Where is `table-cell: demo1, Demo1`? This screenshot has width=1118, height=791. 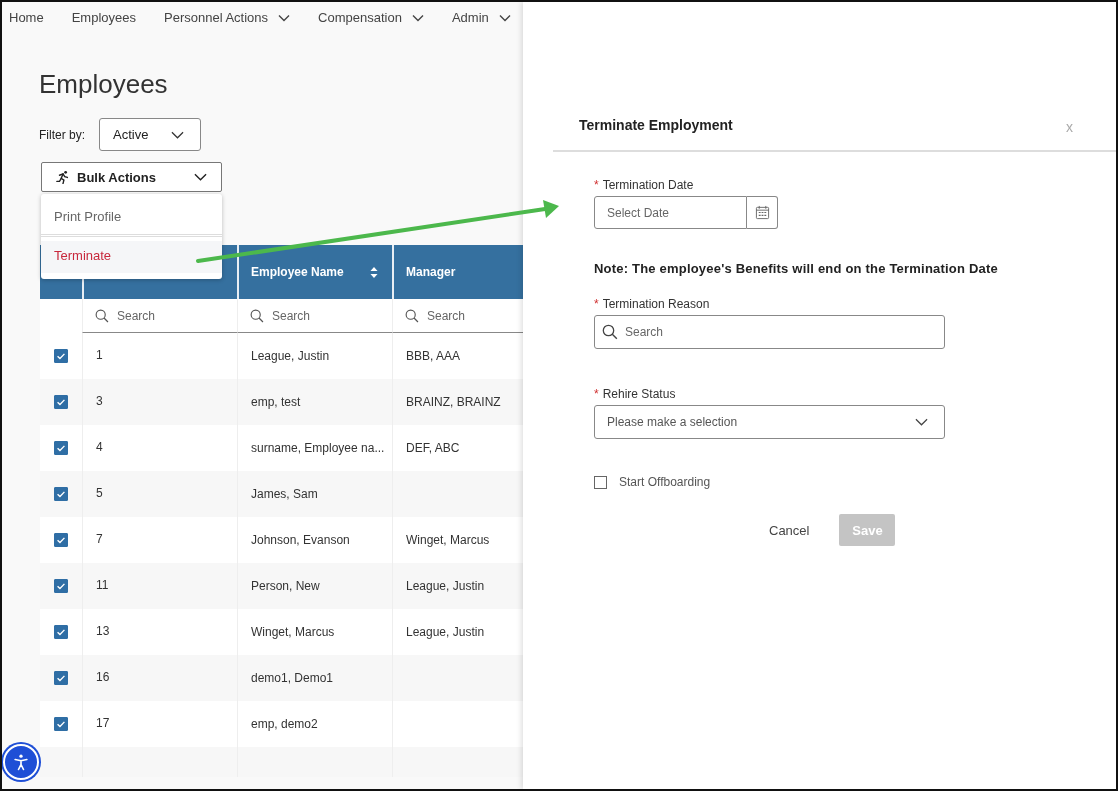
table-cell: demo1, Demo1 is located at coordinates (292, 678).